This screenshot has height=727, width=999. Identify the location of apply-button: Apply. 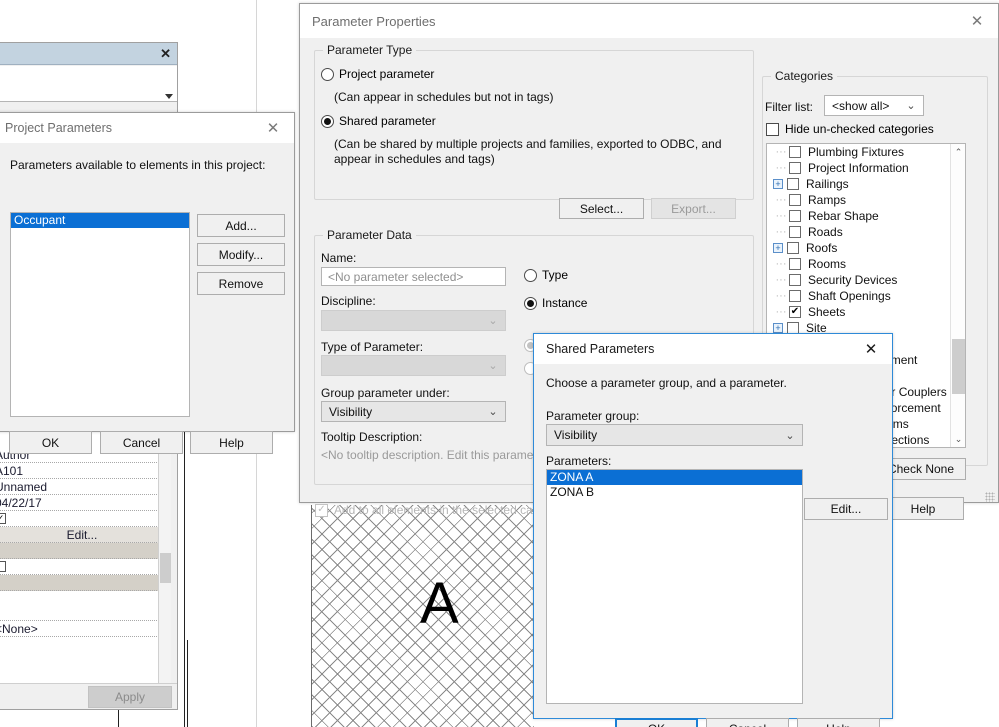
(130, 696).